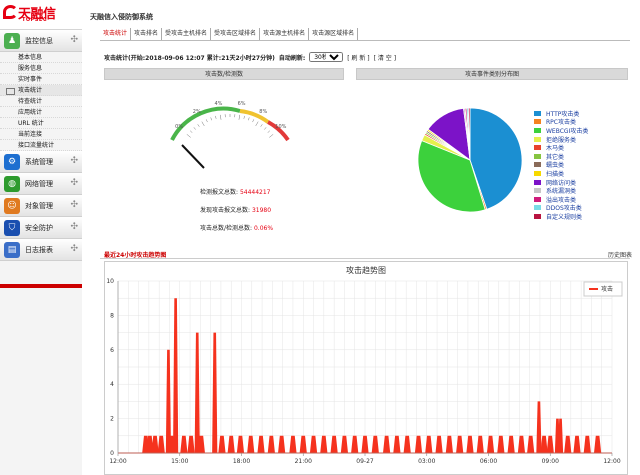  I want to click on menu-group-log: ▤ 日志报表 ✣, so click(41, 250).